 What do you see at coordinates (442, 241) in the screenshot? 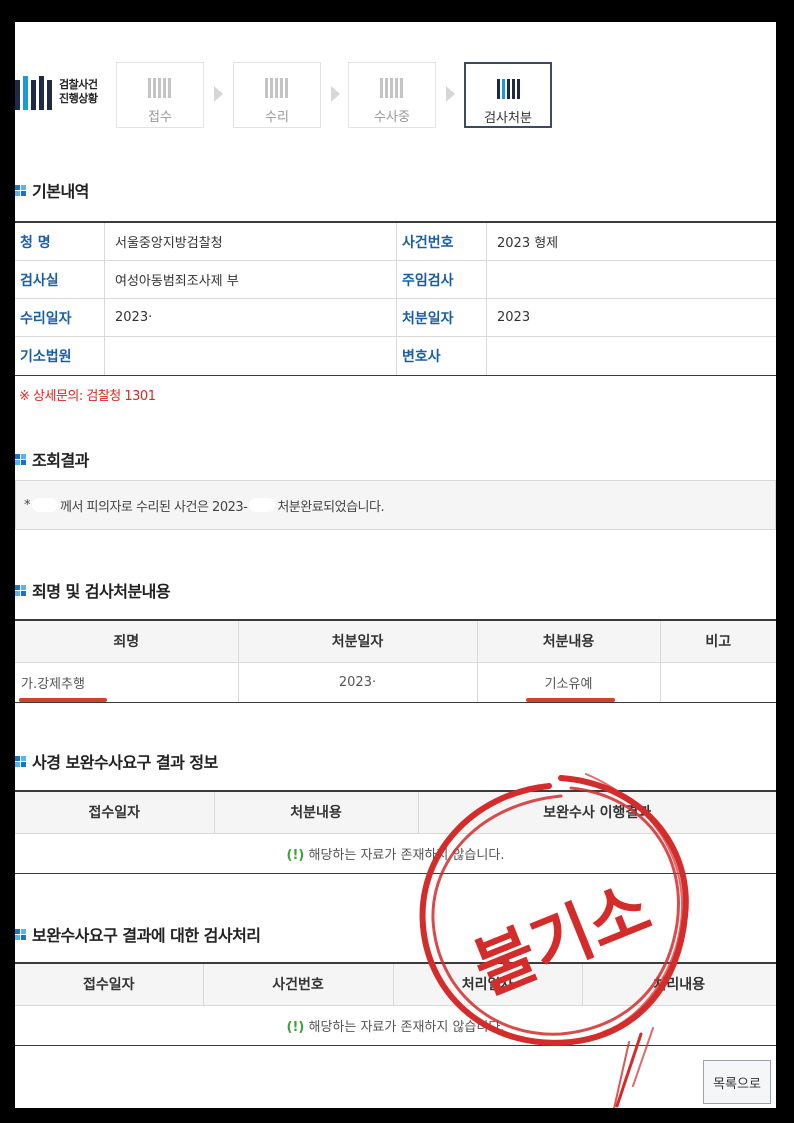
I see `info-label: 사건번호` at bounding box center [442, 241].